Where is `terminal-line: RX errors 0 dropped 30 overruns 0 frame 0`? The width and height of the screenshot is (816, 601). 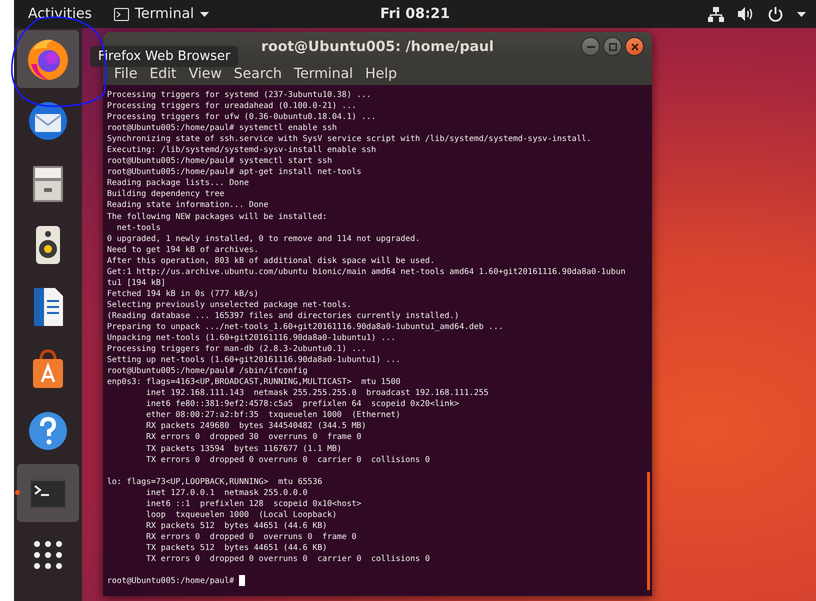
terminal-line: RX errors 0 dropped 30 overruns 0 frame 0 is located at coordinates (253, 436).